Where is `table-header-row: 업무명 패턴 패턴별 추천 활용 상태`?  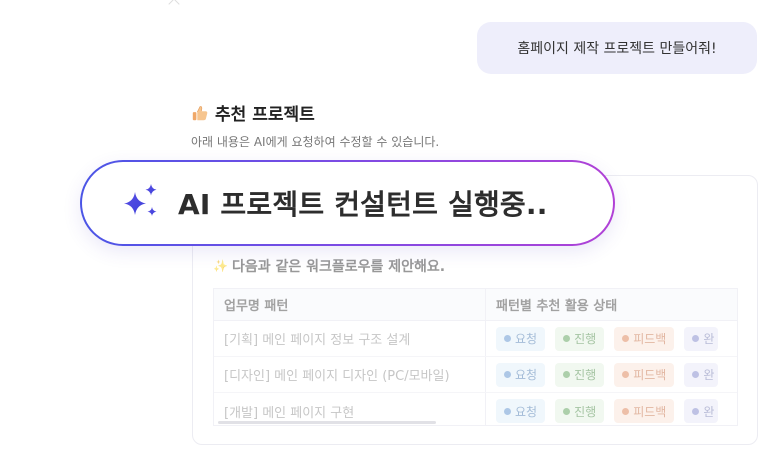
table-header-row: 업무명 패턴 패턴별 추천 활용 상태 is located at coordinates (475, 305).